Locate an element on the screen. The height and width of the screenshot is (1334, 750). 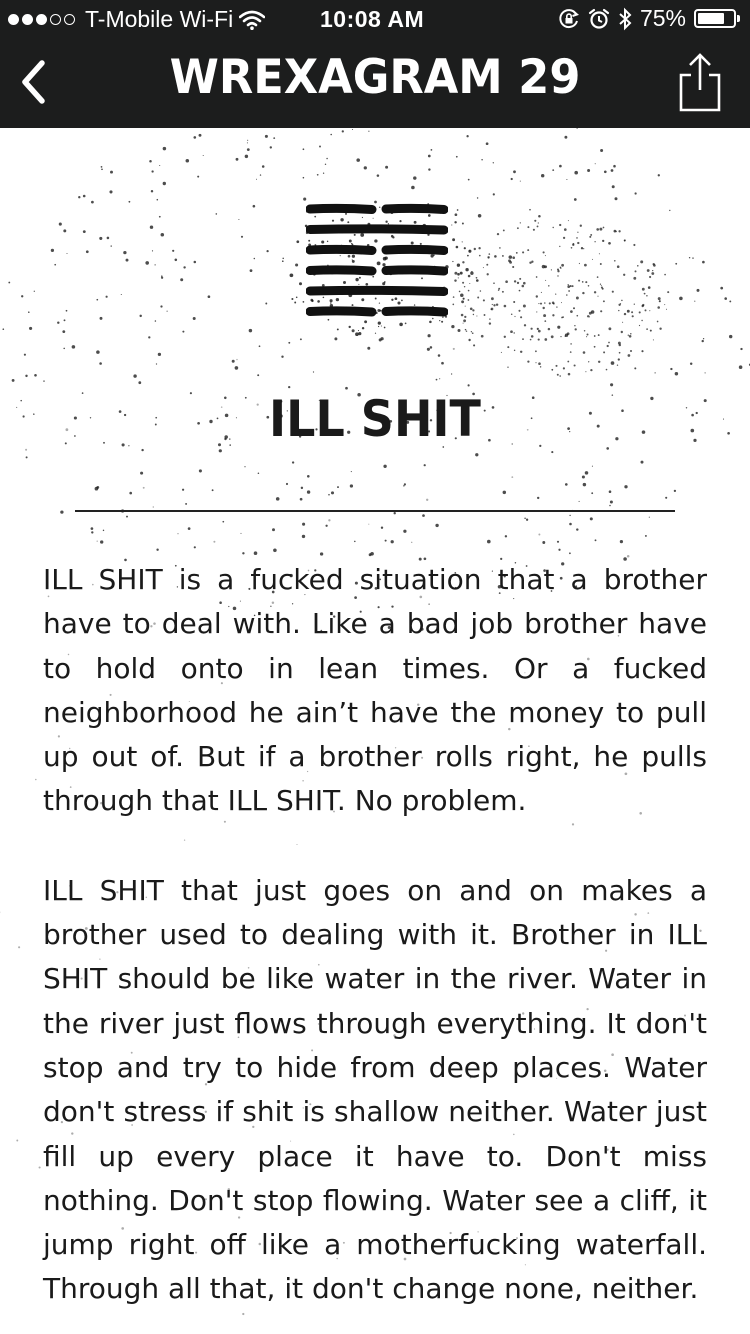
share-icon is located at coordinates (700, 82).